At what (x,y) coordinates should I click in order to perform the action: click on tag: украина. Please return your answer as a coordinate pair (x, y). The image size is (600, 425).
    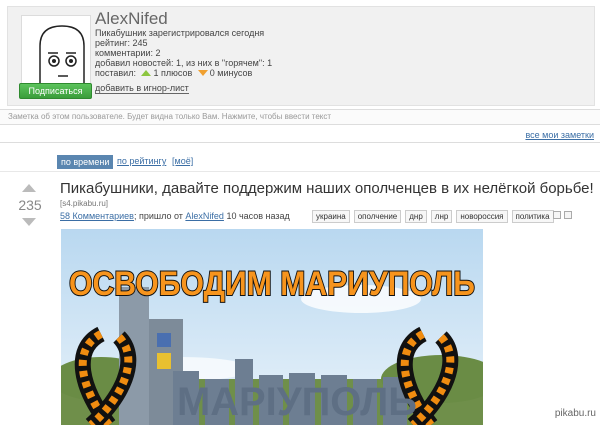
    Looking at the image, I should click on (331, 216).